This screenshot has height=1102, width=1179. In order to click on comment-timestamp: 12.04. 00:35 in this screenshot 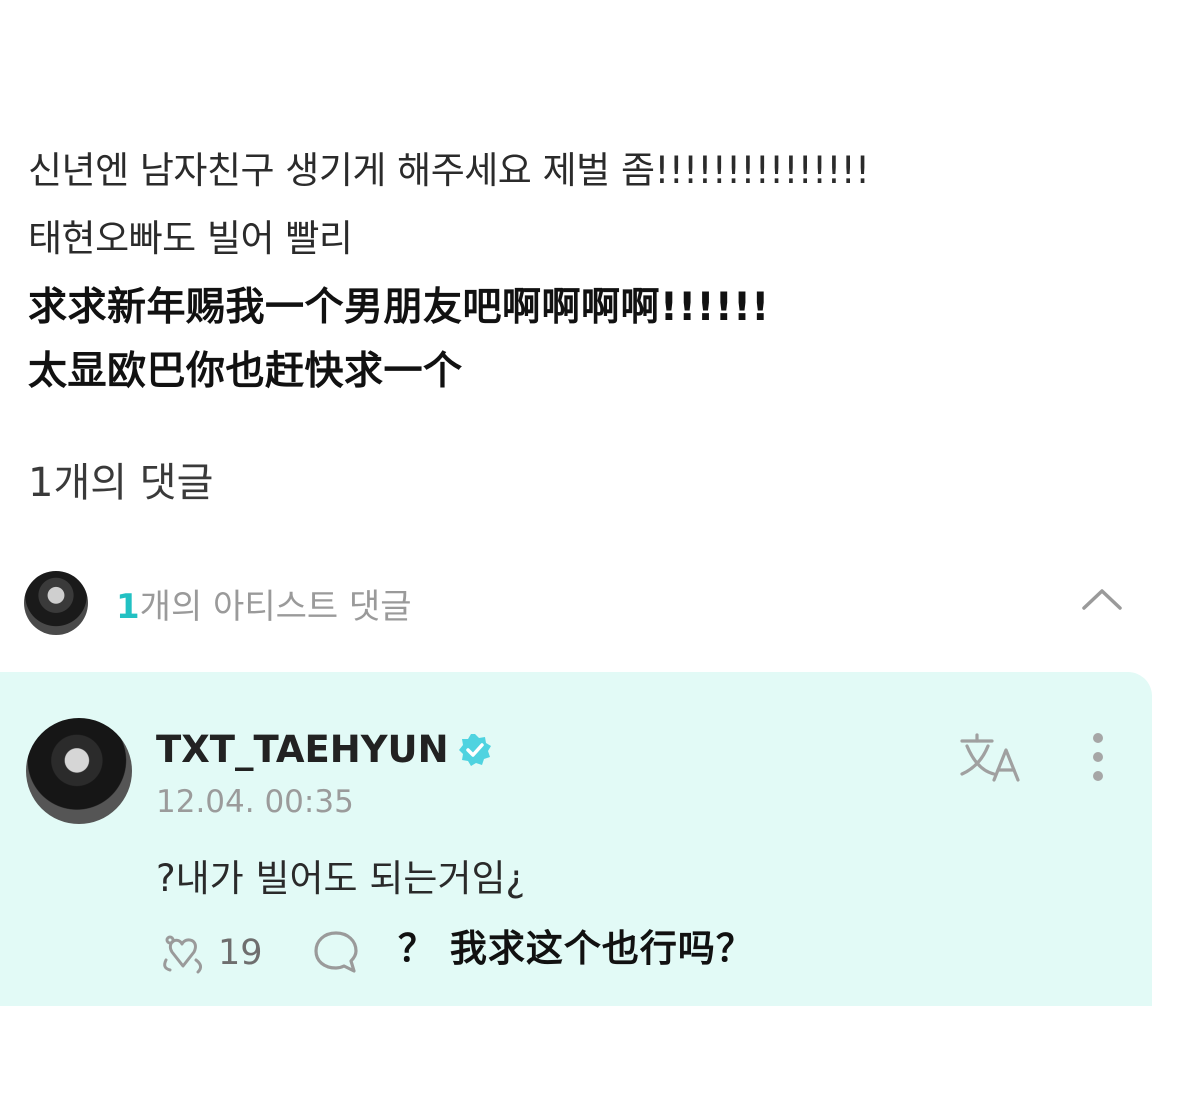, I will do `click(255, 802)`.